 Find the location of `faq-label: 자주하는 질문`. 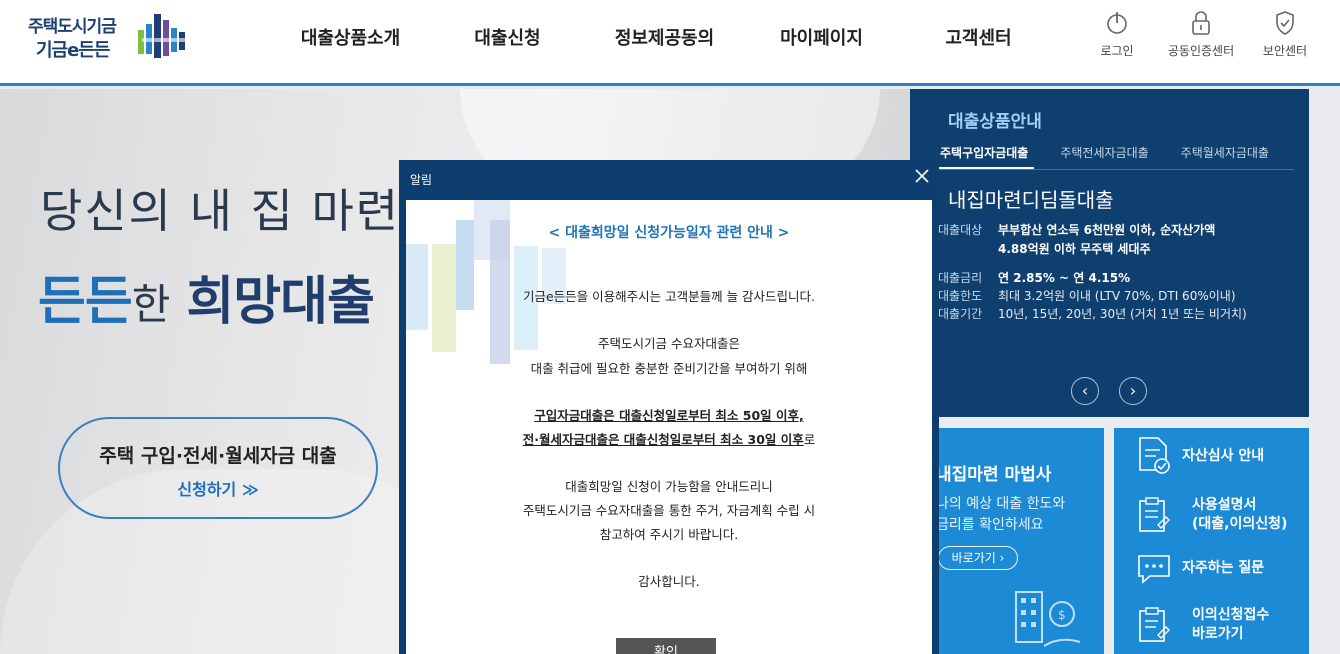

faq-label: 자주하는 질문 is located at coordinates (1223, 567).